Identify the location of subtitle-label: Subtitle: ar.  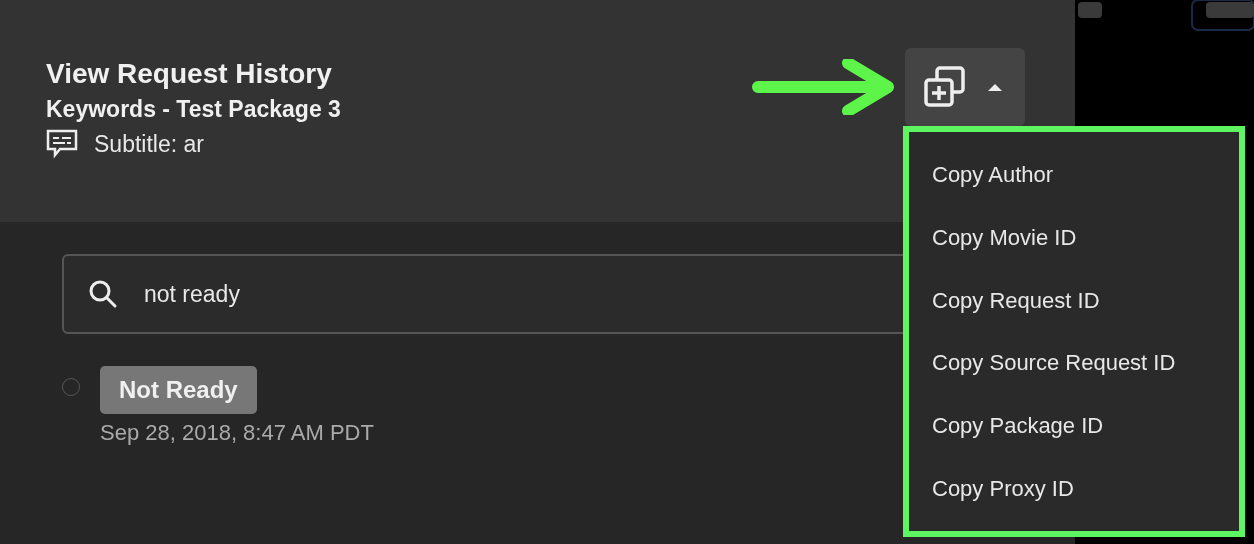
(149, 144).